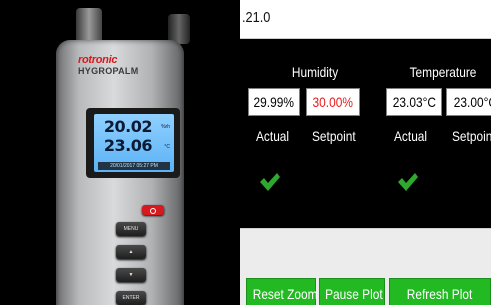  Describe the element at coordinates (471, 136) in the screenshot. I see `temperature-setpoint-label: Setpoint` at that location.